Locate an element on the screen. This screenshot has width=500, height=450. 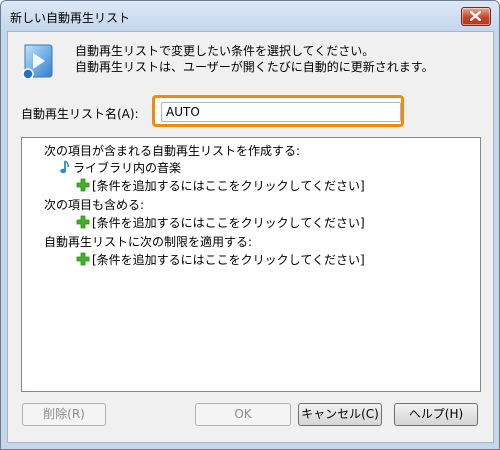
library-criterion-label: ライブラリ内の音楽 is located at coordinates (127, 168).